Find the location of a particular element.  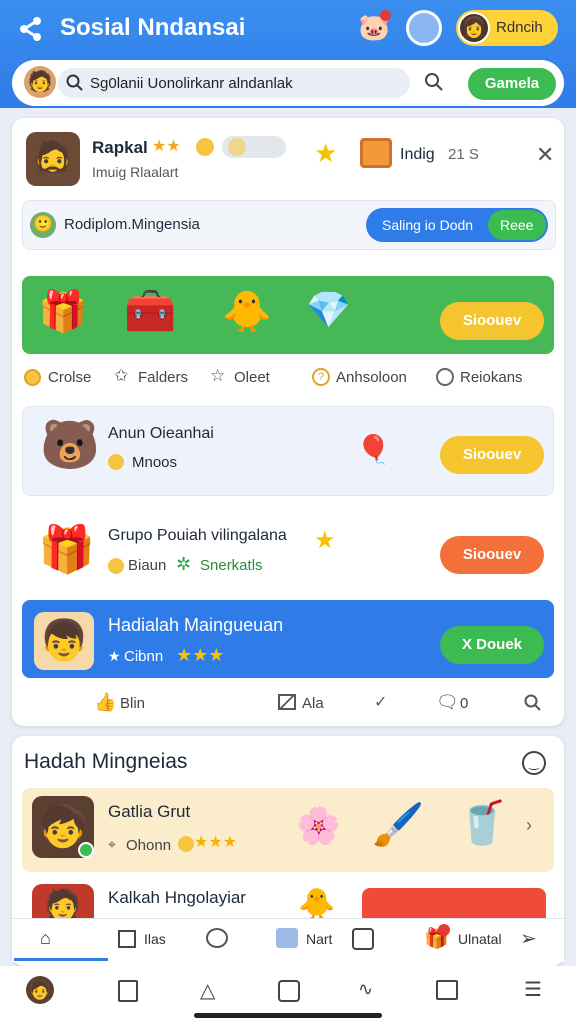

drink-icon: 🥤 is located at coordinates (482, 822).